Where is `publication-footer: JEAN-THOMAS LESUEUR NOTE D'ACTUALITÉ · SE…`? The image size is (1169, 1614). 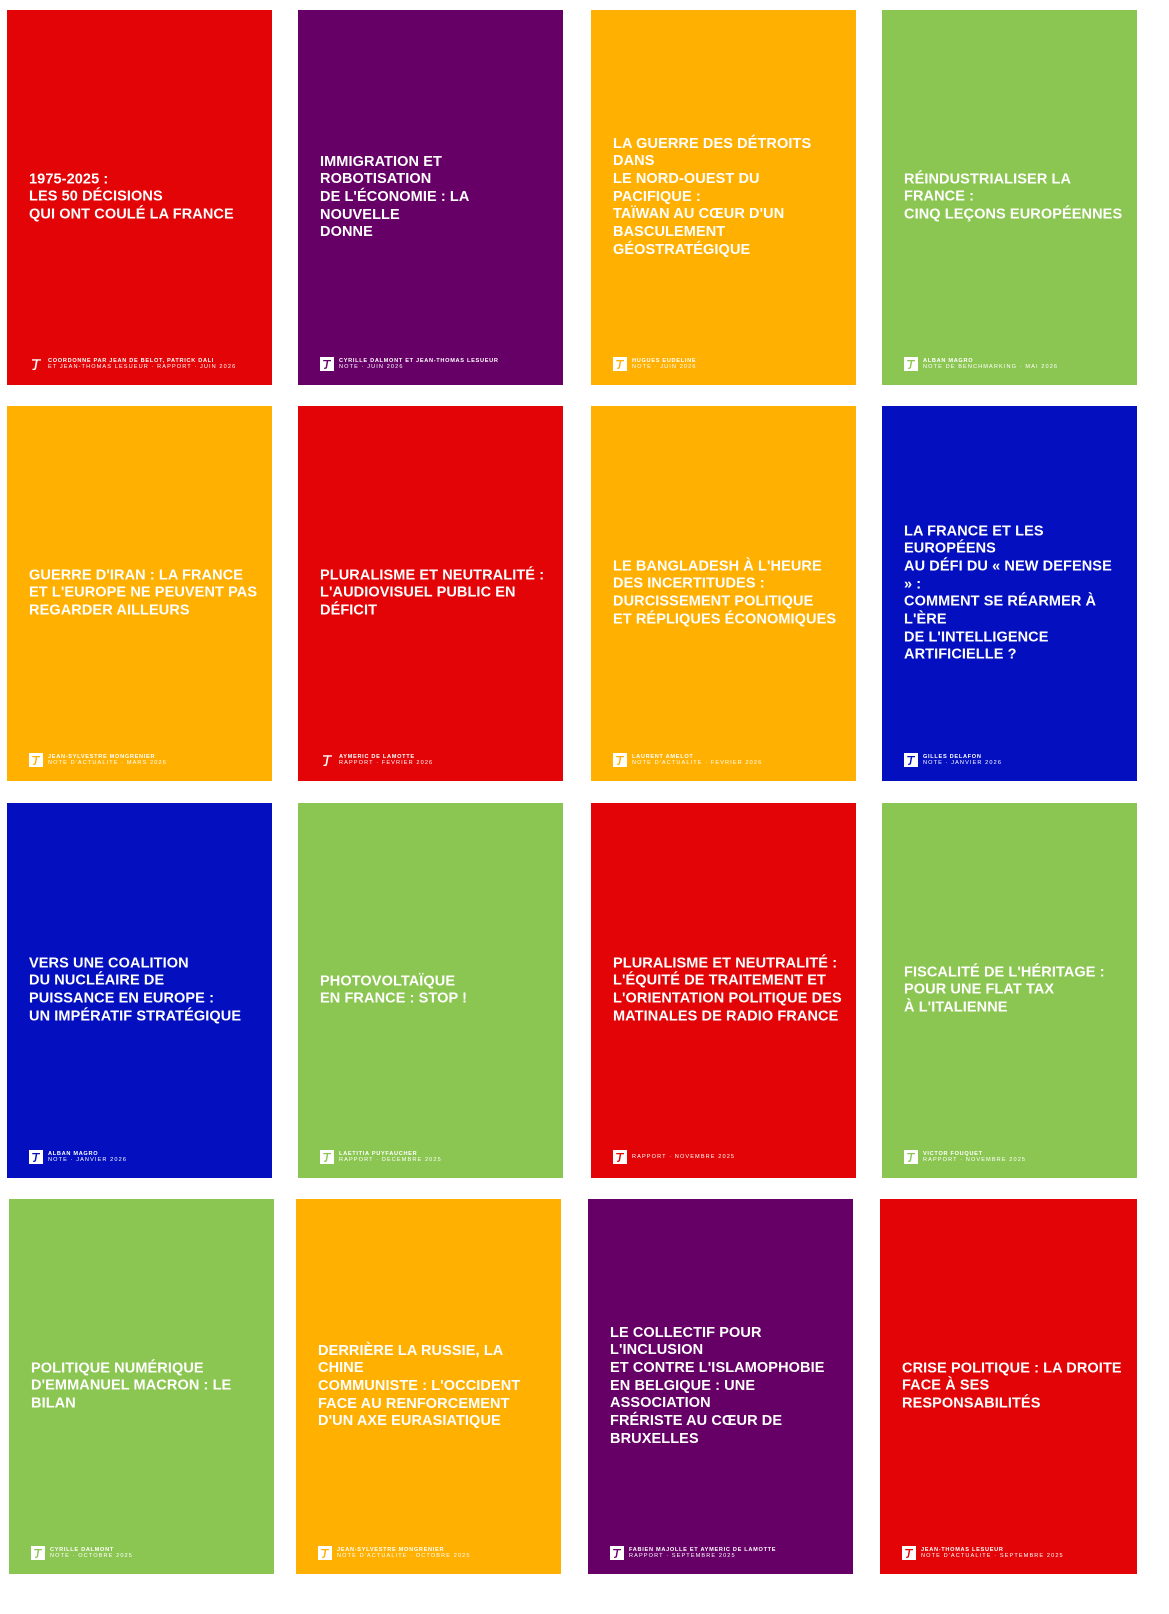
publication-footer: JEAN-THOMAS LESUEUR NOTE D'ACTUALITÉ · SE… is located at coordinates (1014, 1553).